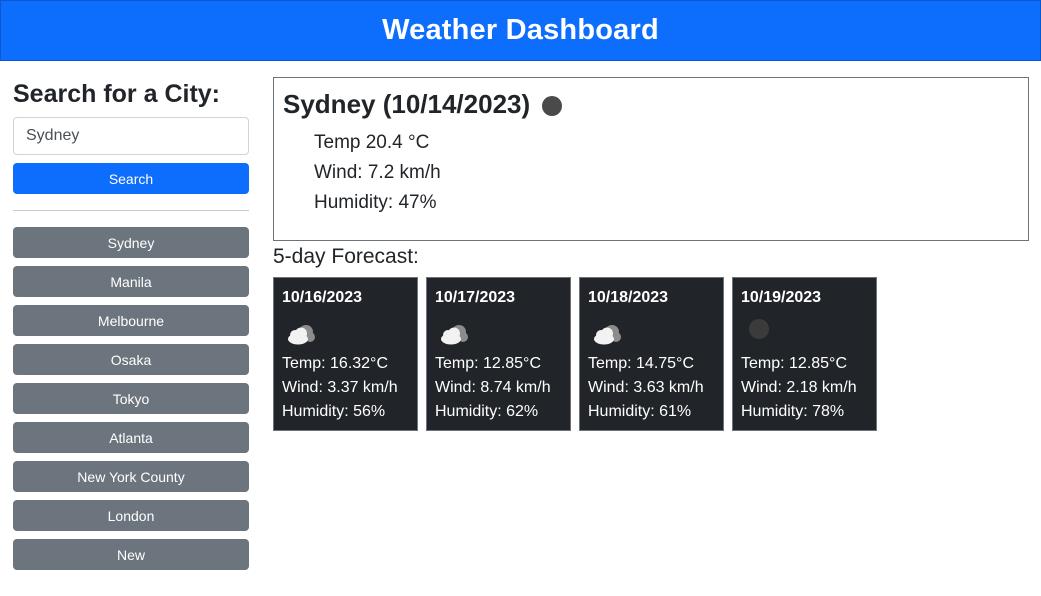 Image resolution: width=1041 pixels, height=596 pixels. Describe the element at coordinates (131, 476) in the screenshot. I see `history-item-new-york-county: New York County` at that location.